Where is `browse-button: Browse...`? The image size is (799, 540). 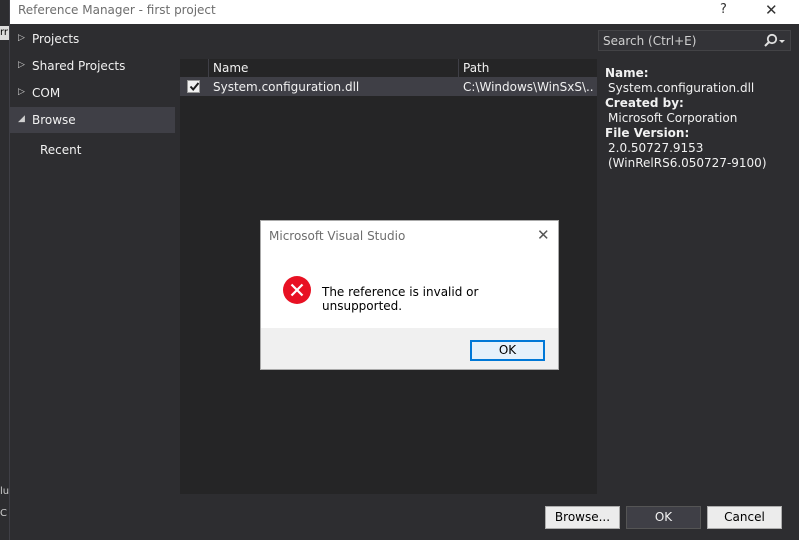
browse-button: Browse... is located at coordinates (582, 517).